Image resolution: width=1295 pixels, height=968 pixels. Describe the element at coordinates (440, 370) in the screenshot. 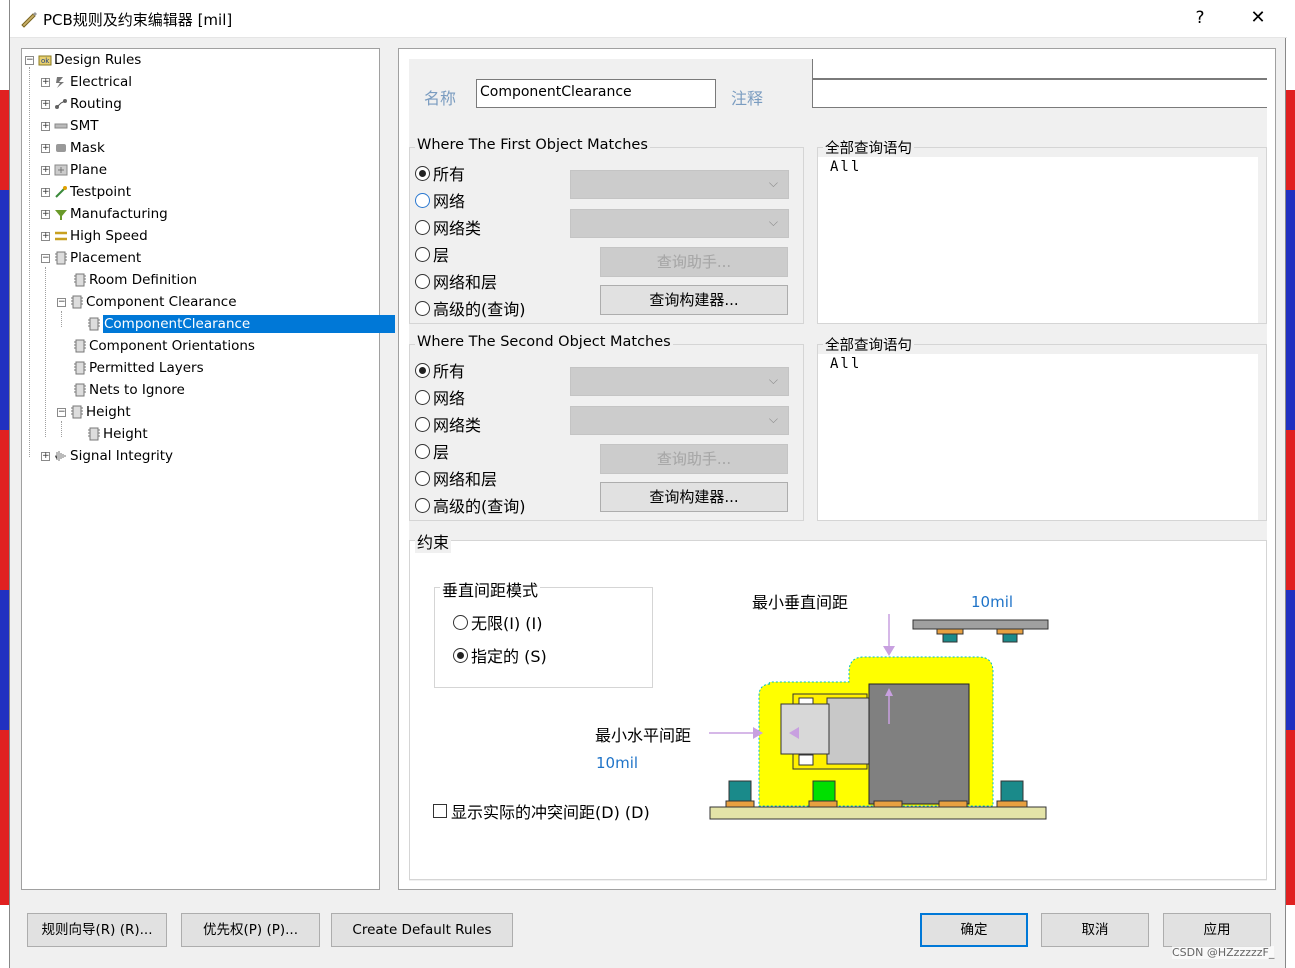

I see `second-radio-all: 所有` at that location.